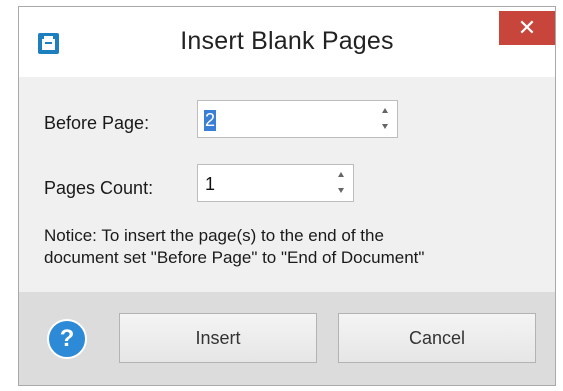  What do you see at coordinates (341, 183) in the screenshot?
I see `pages-count-spin-arrows` at bounding box center [341, 183].